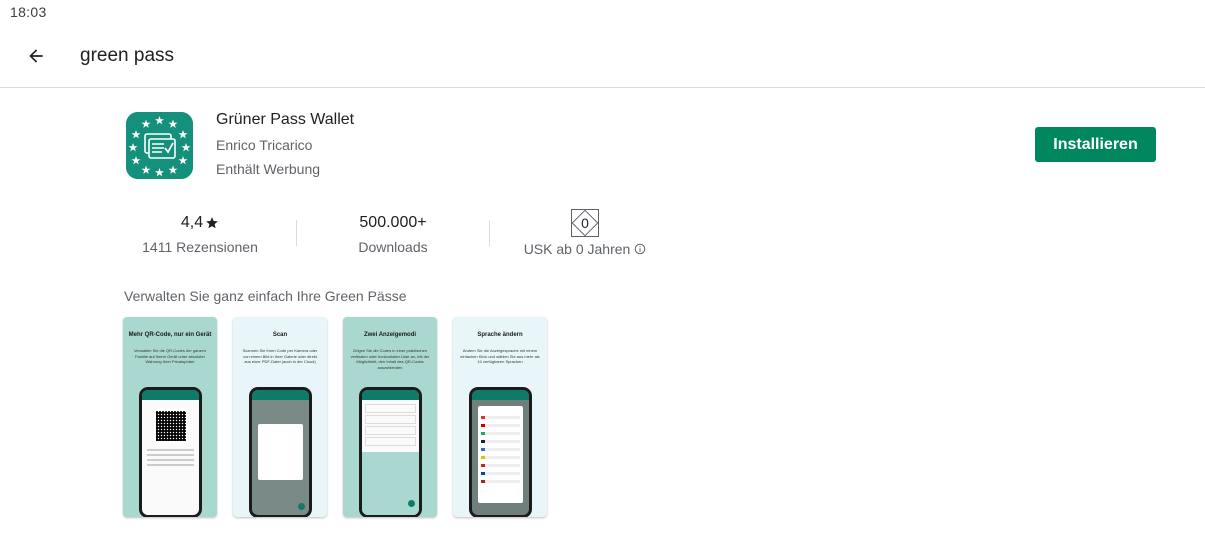  What do you see at coordinates (393, 233) in the screenshot?
I see `downloads-stat: 500.000+ Downloads` at bounding box center [393, 233].